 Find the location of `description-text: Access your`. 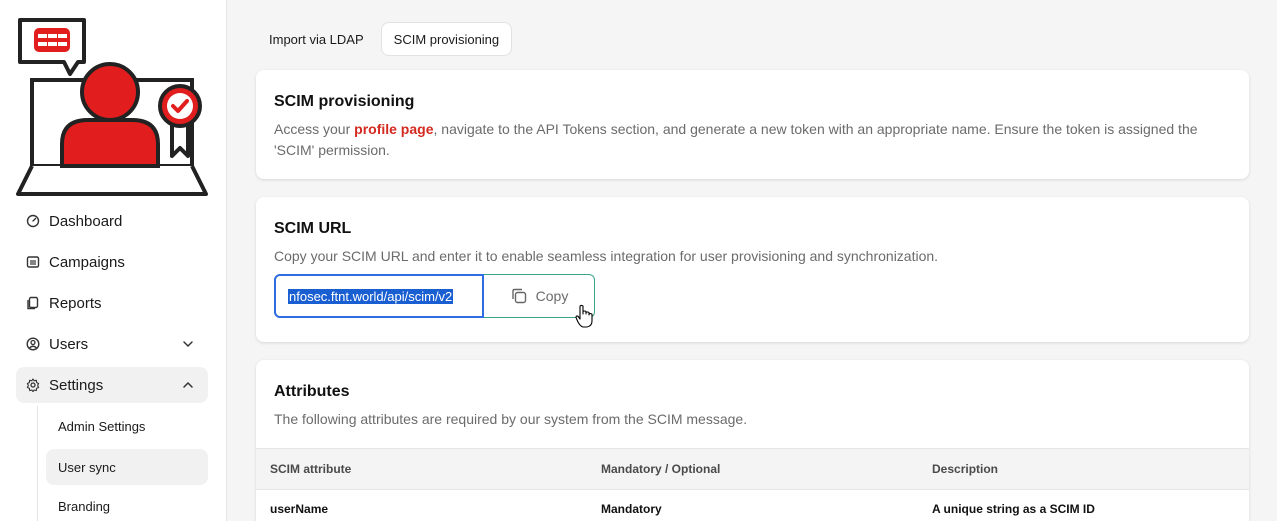

description-text: Access your is located at coordinates (314, 129).